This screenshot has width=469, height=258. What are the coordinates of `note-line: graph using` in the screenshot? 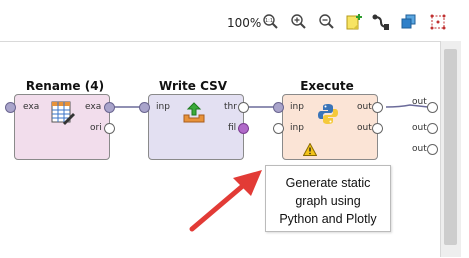 It's located at (328, 201).